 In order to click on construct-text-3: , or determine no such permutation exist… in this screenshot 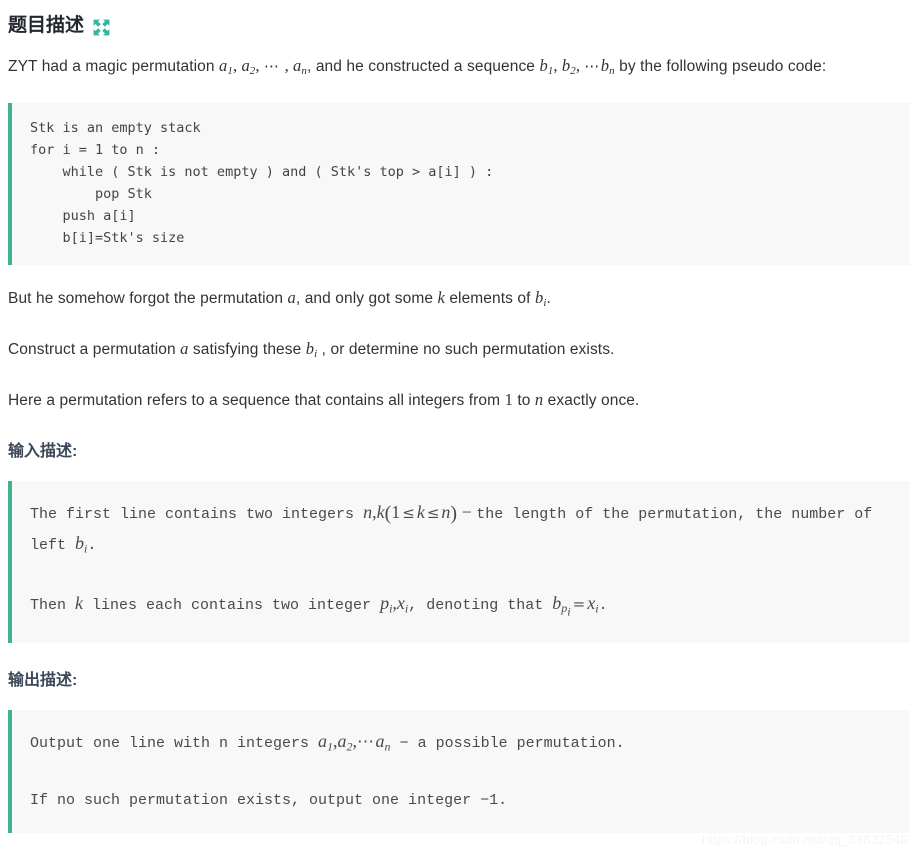, I will do `click(466, 350)`.